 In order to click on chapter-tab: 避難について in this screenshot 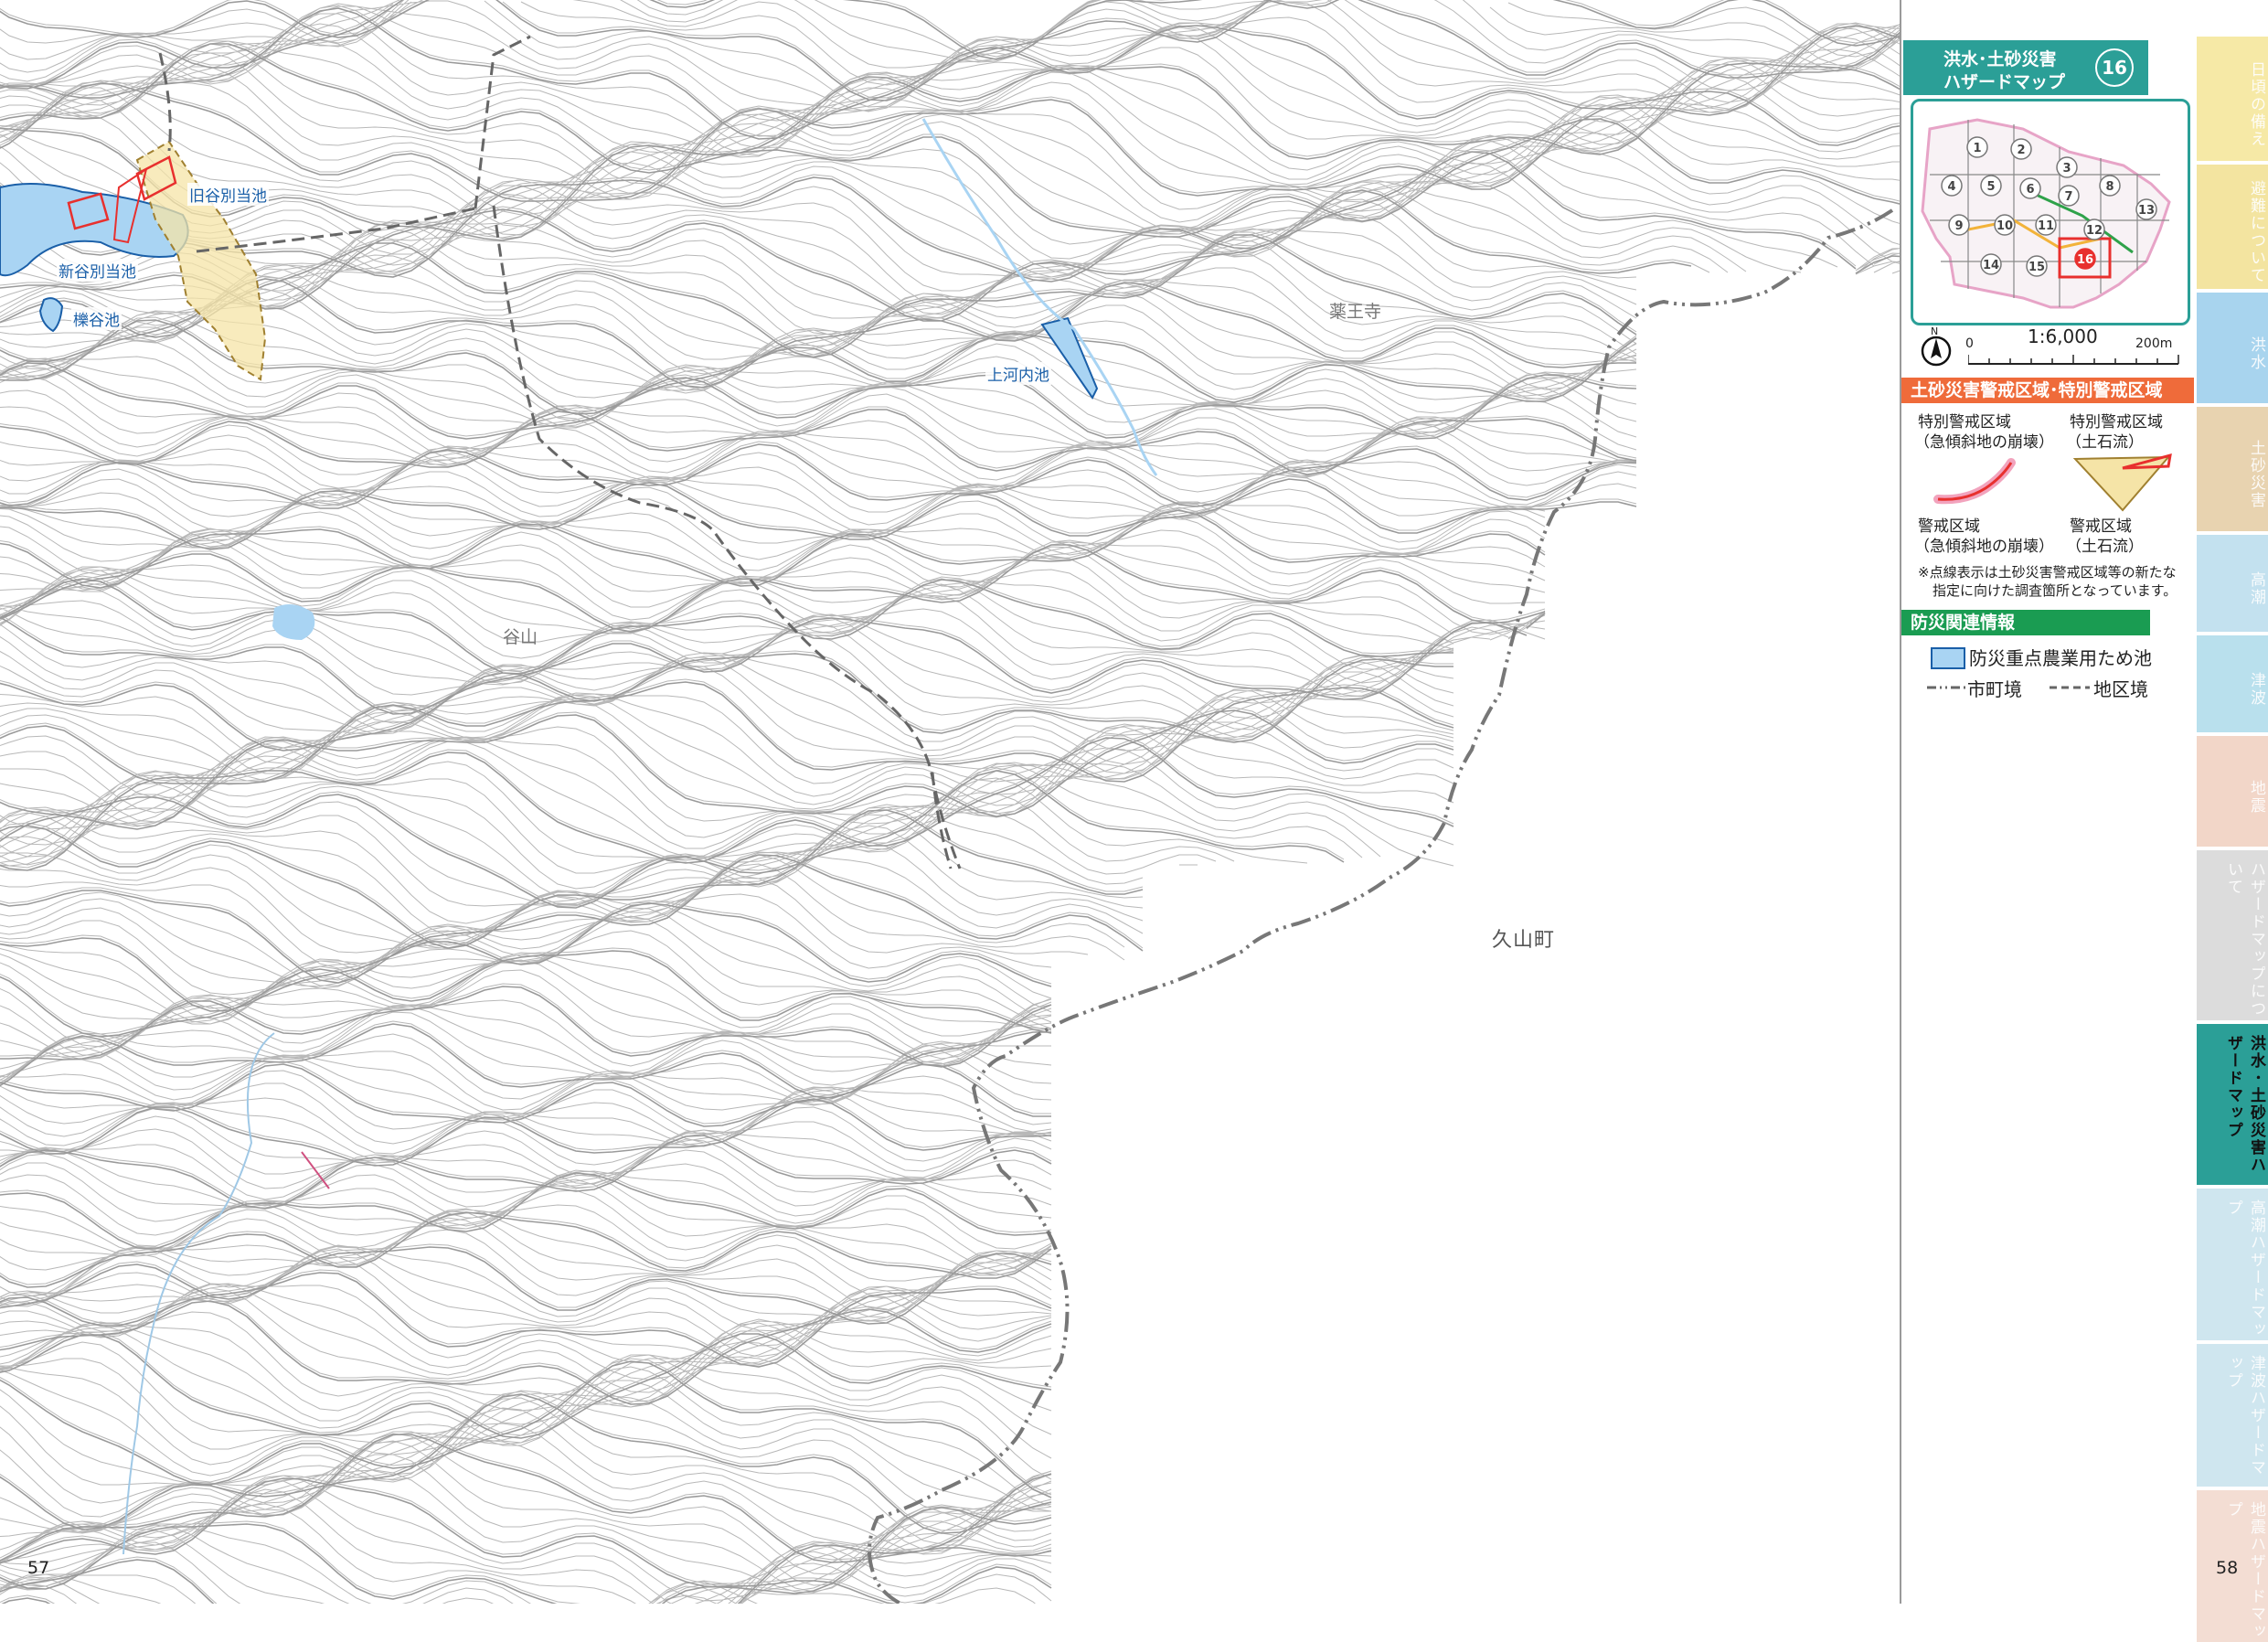, I will do `click(2232, 227)`.